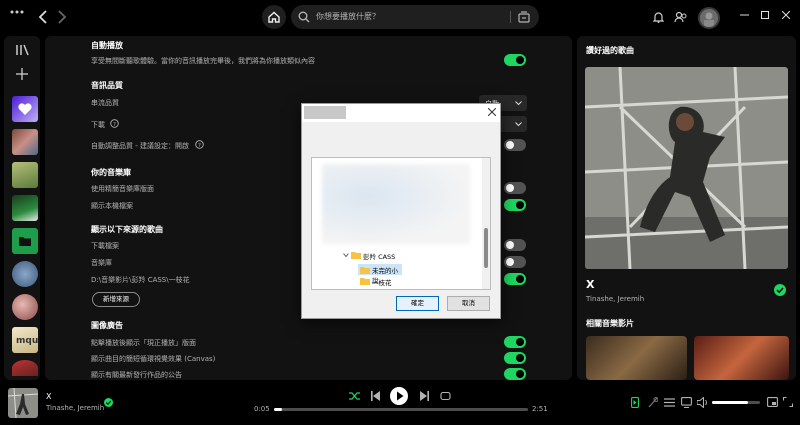  Describe the element at coordinates (153, 359) in the screenshot. I see `canvas-label: 顯示曲目的簡短循環視覺效果 (Canvas)` at that location.